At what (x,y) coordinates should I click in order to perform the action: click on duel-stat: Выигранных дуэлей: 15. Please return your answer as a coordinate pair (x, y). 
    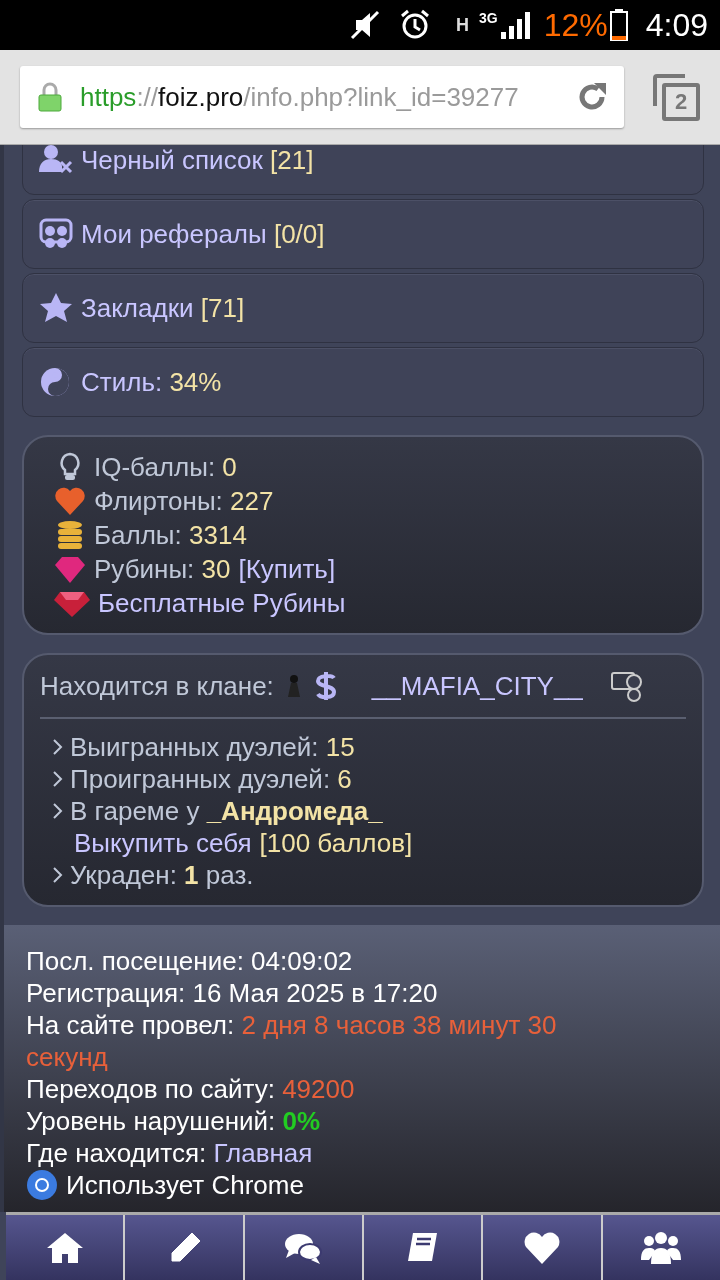
    Looking at the image, I should click on (212, 747).